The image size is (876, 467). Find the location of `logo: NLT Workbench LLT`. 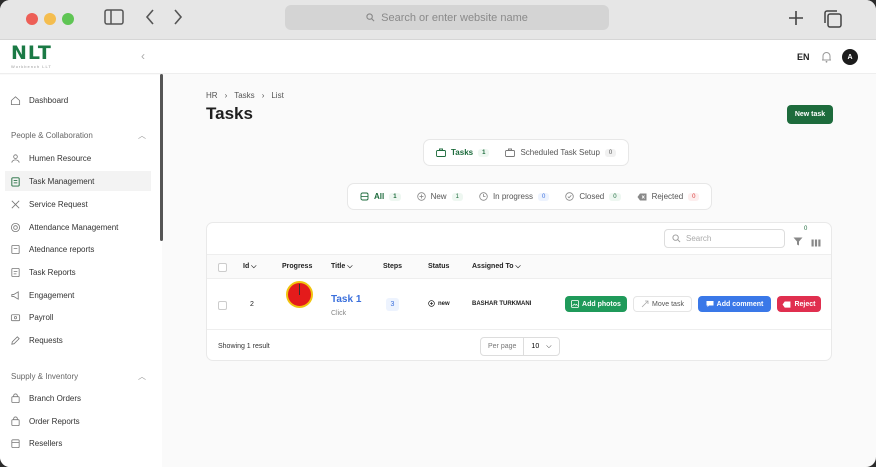

logo: NLT Workbench LLT is located at coordinates (31, 56).